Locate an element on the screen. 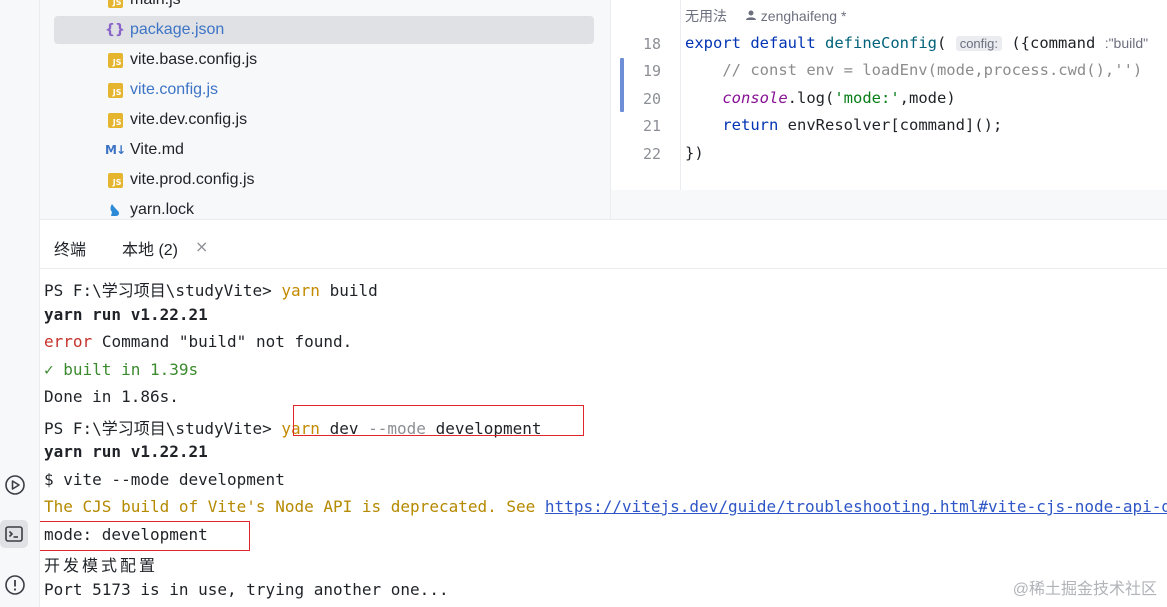 The height and width of the screenshot is (607, 1167). terminal-line: error Command "build" not found. is located at coordinates (198, 341).